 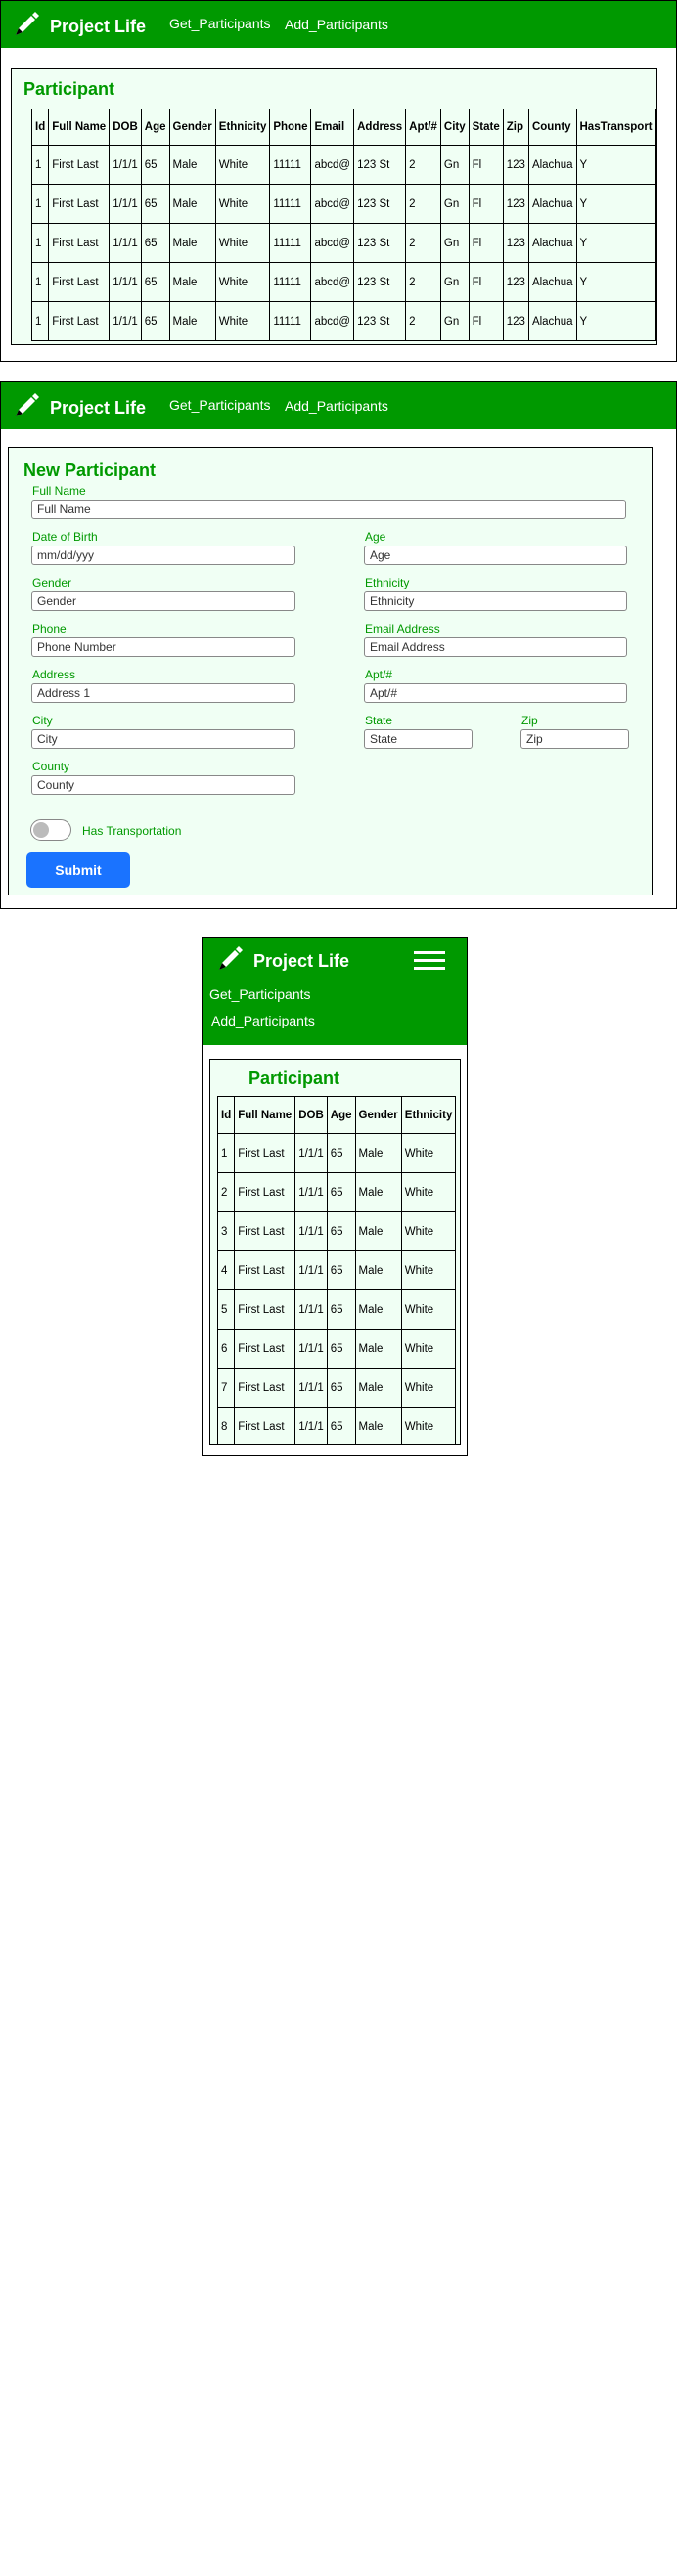 What do you see at coordinates (418, 739) in the screenshot?
I see `state-input` at bounding box center [418, 739].